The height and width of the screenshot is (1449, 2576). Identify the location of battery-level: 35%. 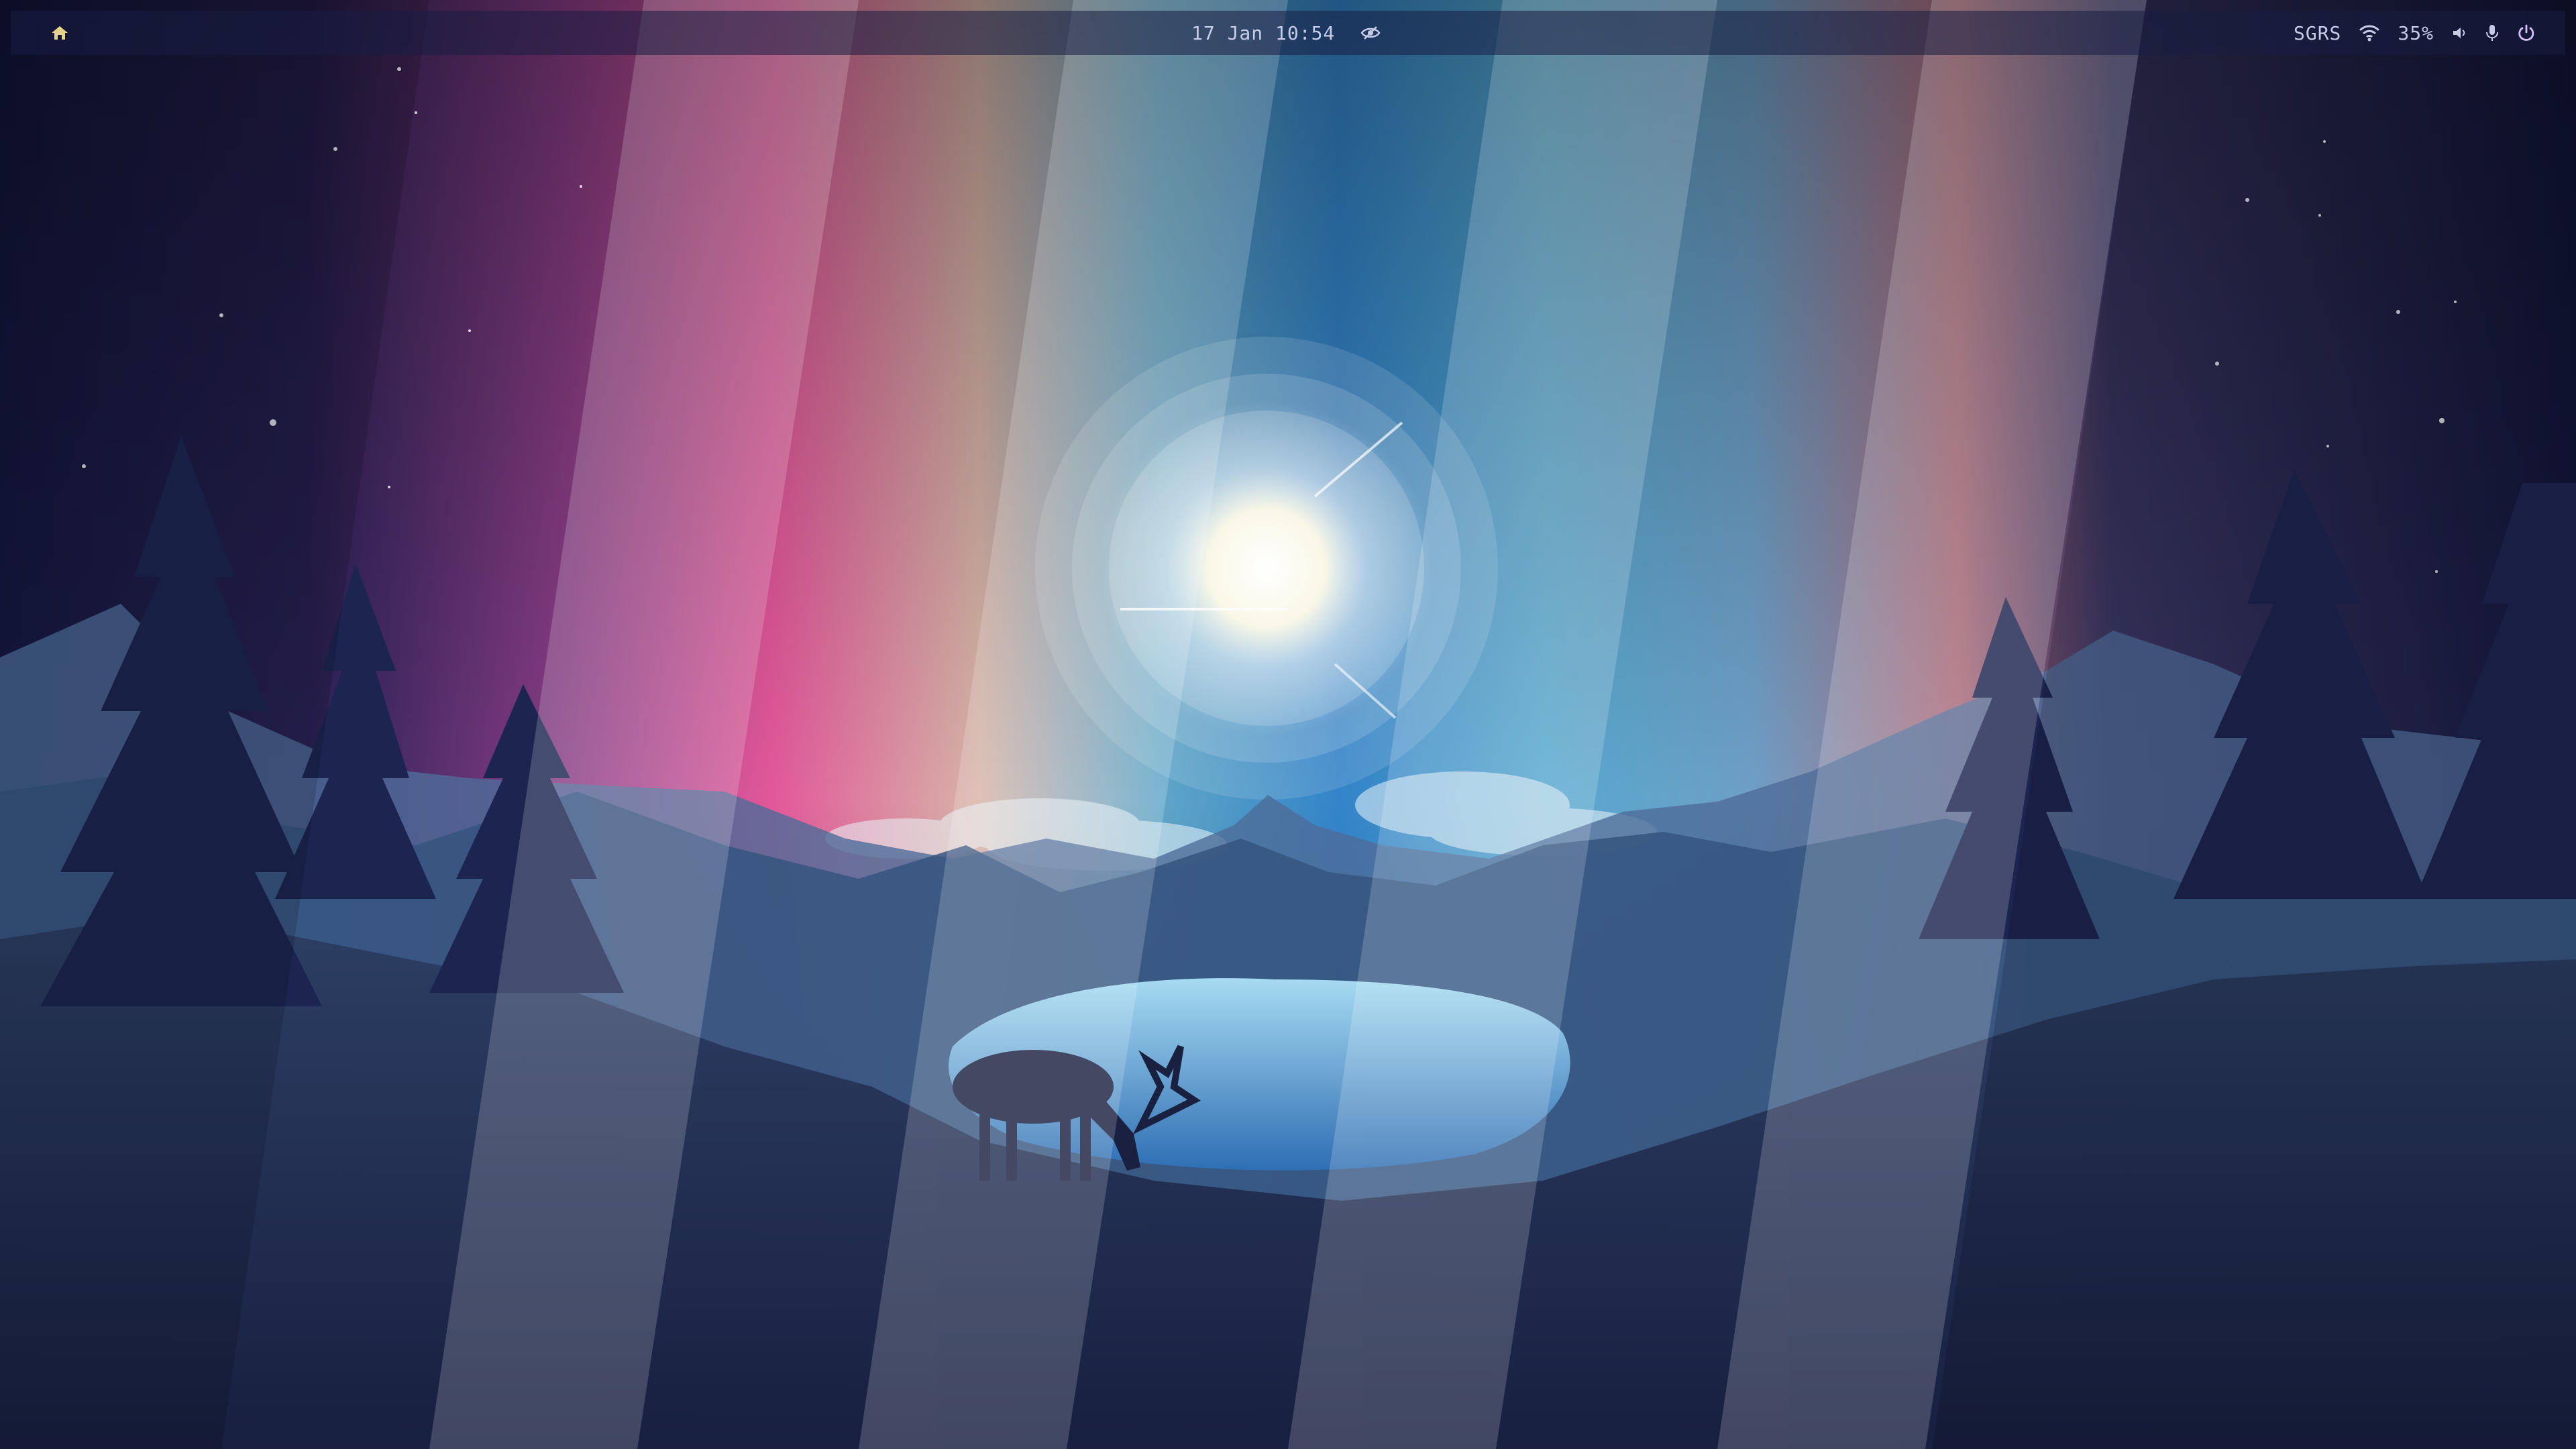
(2416, 33).